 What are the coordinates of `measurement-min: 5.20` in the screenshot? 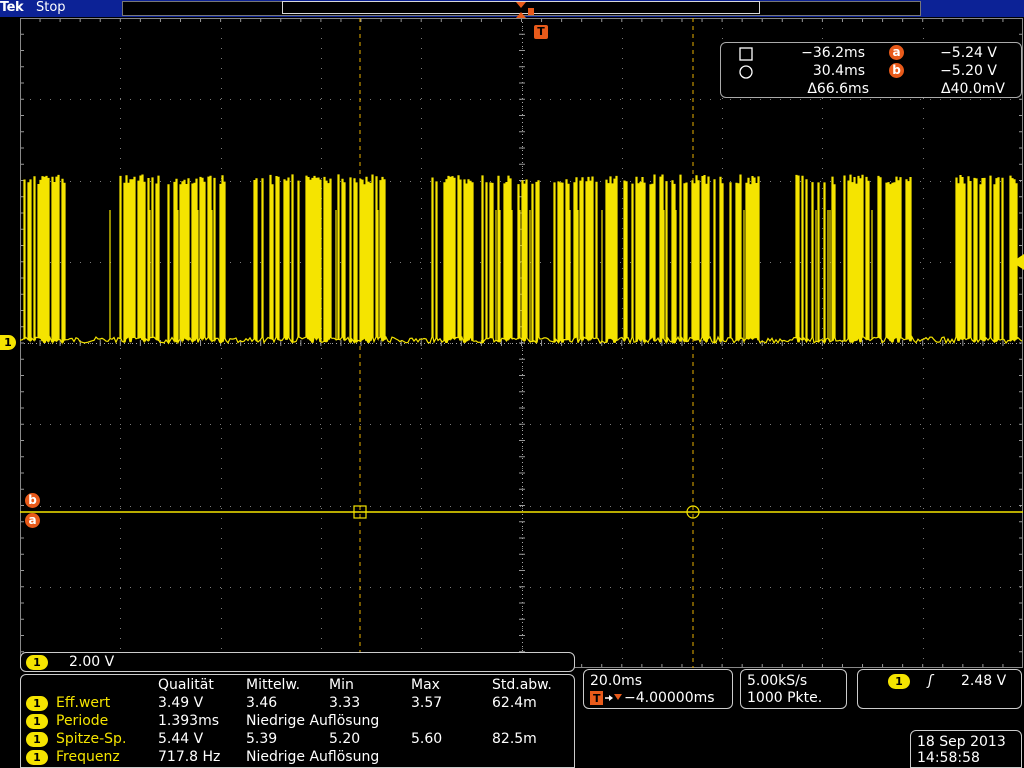 It's located at (345, 739).